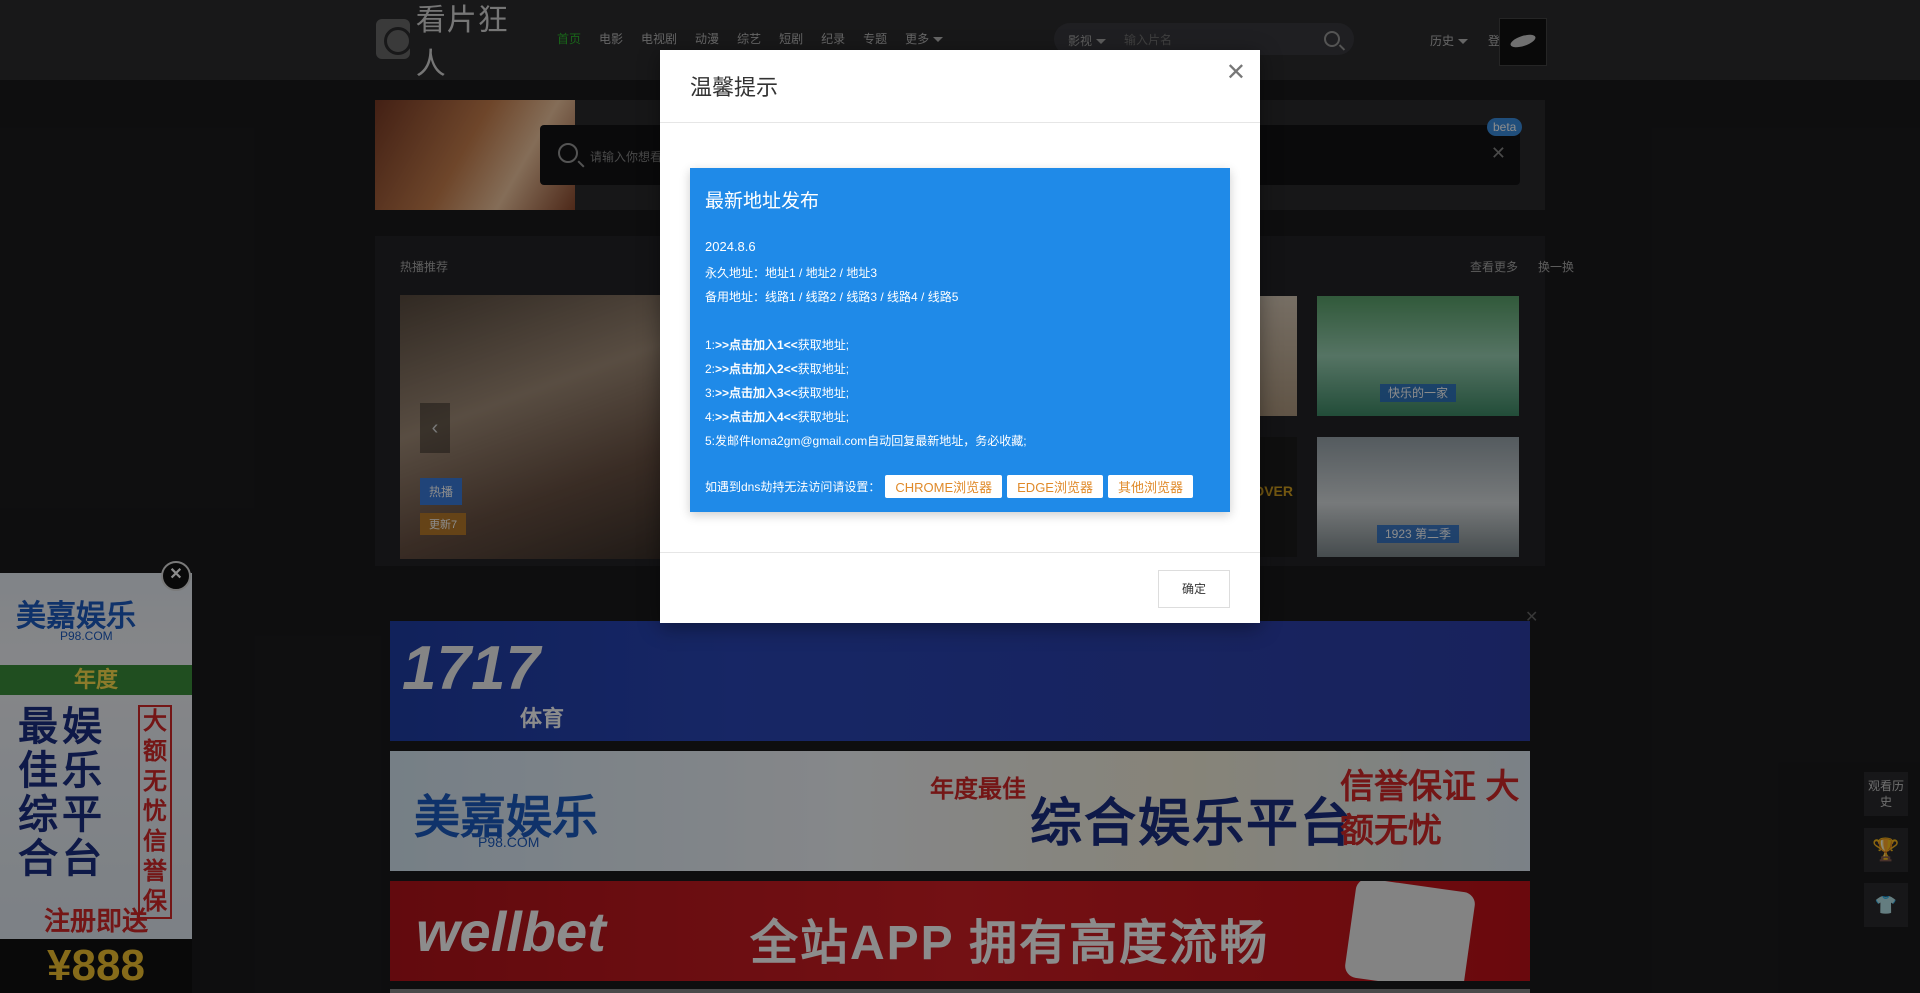  What do you see at coordinates (734, 87) in the screenshot?
I see `modal-title: 温馨提示` at bounding box center [734, 87].